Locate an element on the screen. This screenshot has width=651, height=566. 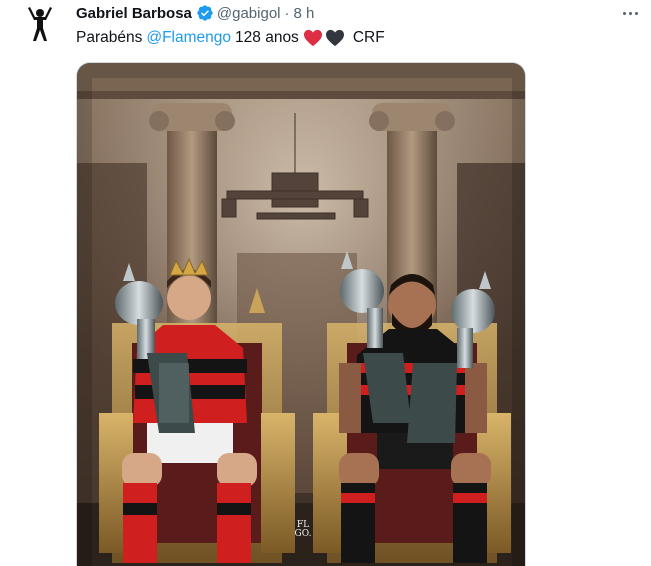
image-watermark: FL GO. is located at coordinates (303, 529).